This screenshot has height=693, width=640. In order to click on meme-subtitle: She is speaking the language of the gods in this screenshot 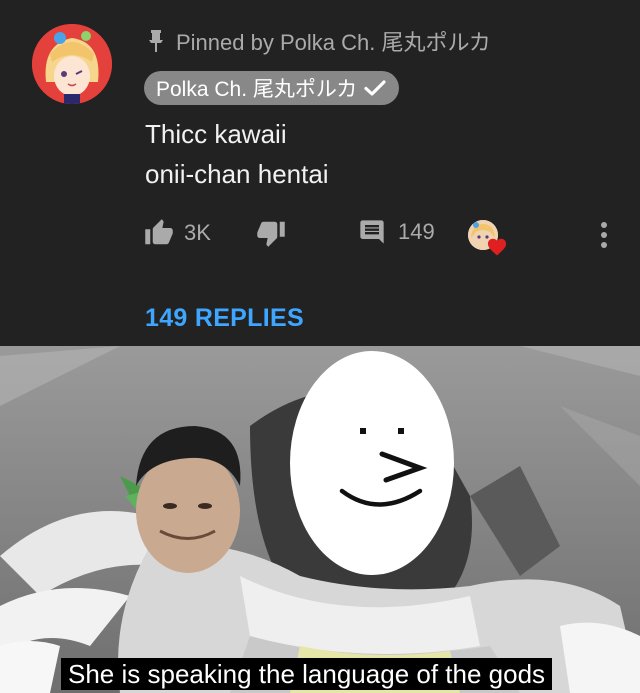, I will do `click(307, 674)`.